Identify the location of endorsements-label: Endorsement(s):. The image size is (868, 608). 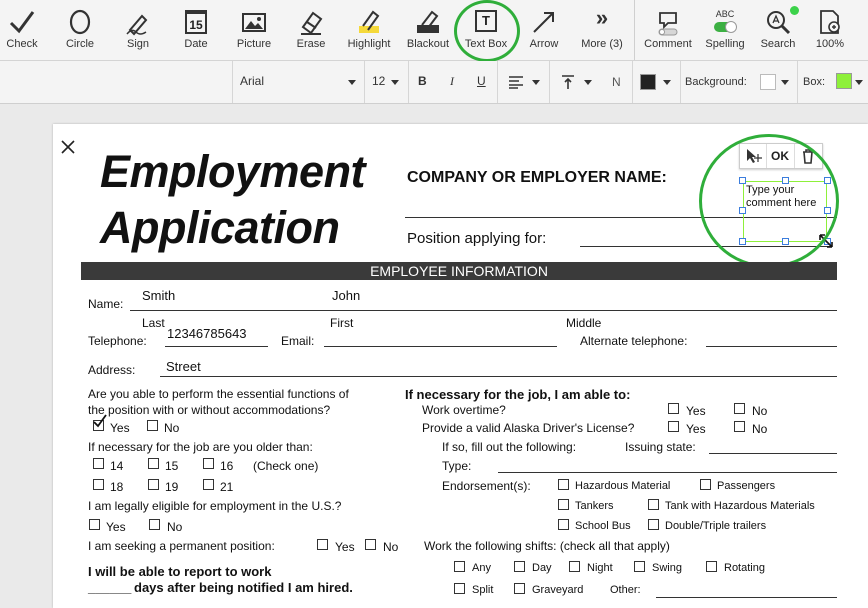
(486, 486).